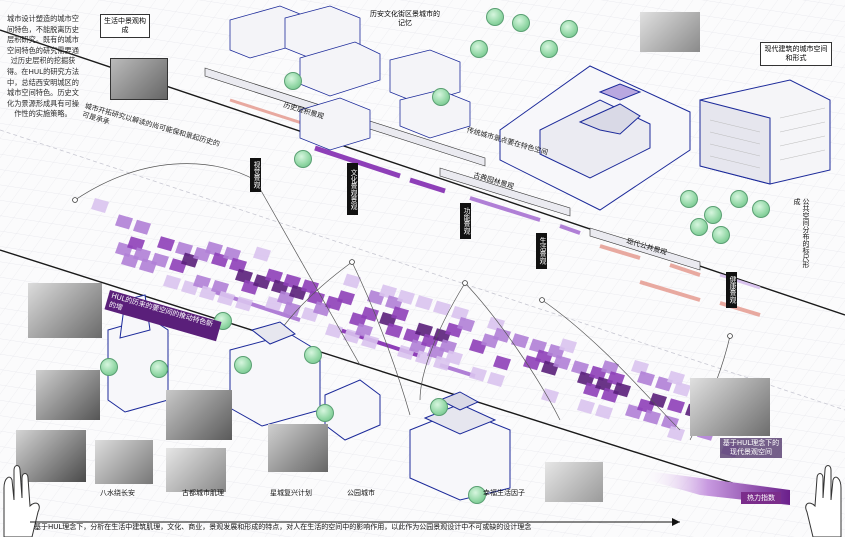 This screenshot has height=537, width=845. I want to click on photo-top-right-city, so click(670, 32).